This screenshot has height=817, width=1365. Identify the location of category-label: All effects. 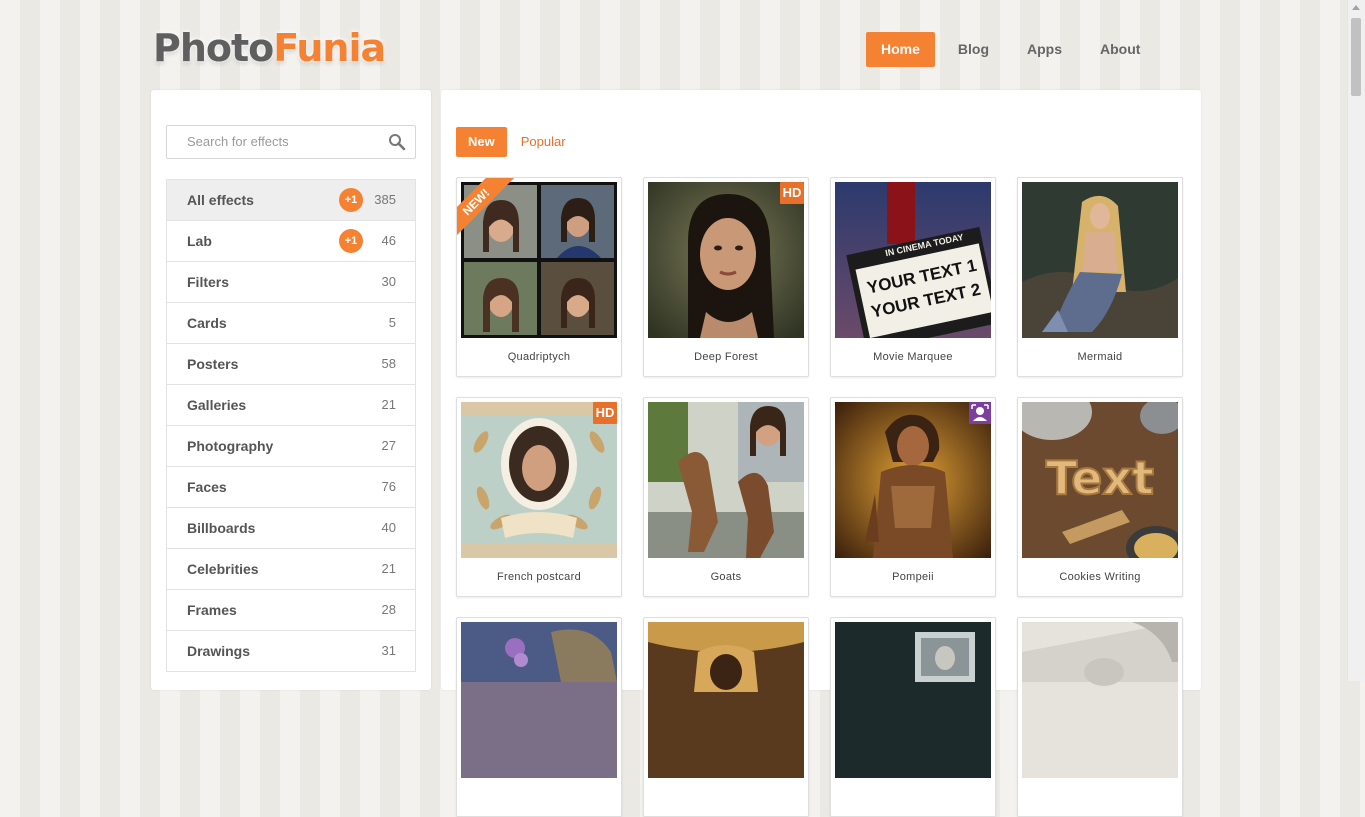
(220, 200).